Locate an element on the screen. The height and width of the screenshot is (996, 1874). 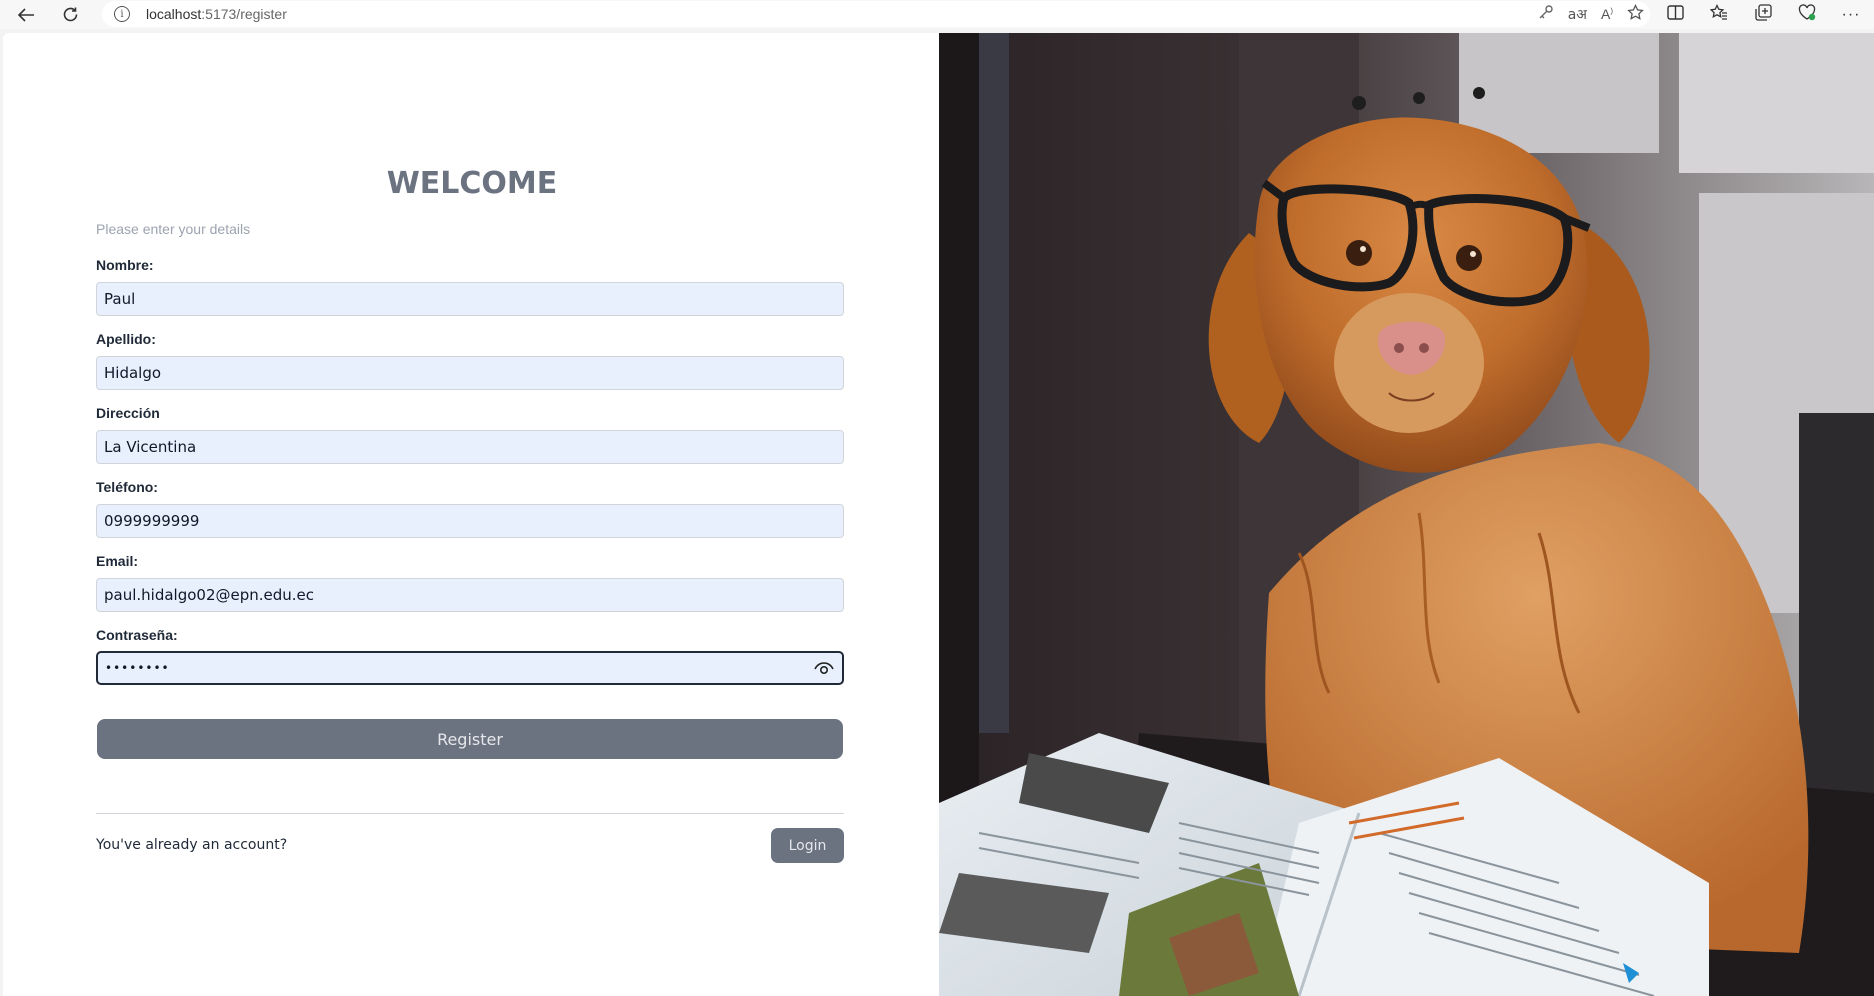
browser-toolbar: i localhost:5173/register aअ A) ··· is located at coordinates (937, 14).